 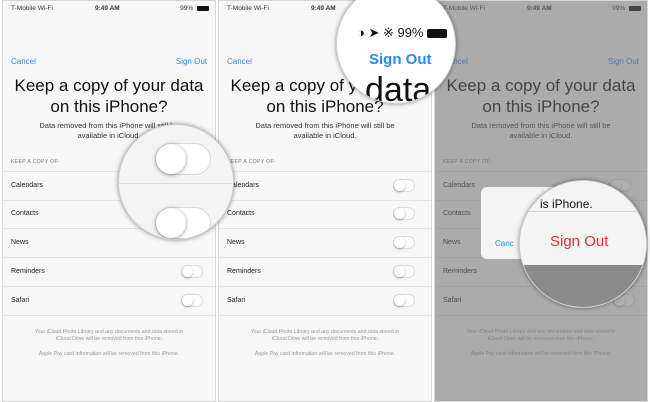 I want to click on magnified-contacts-toggle, so click(x=183, y=223).